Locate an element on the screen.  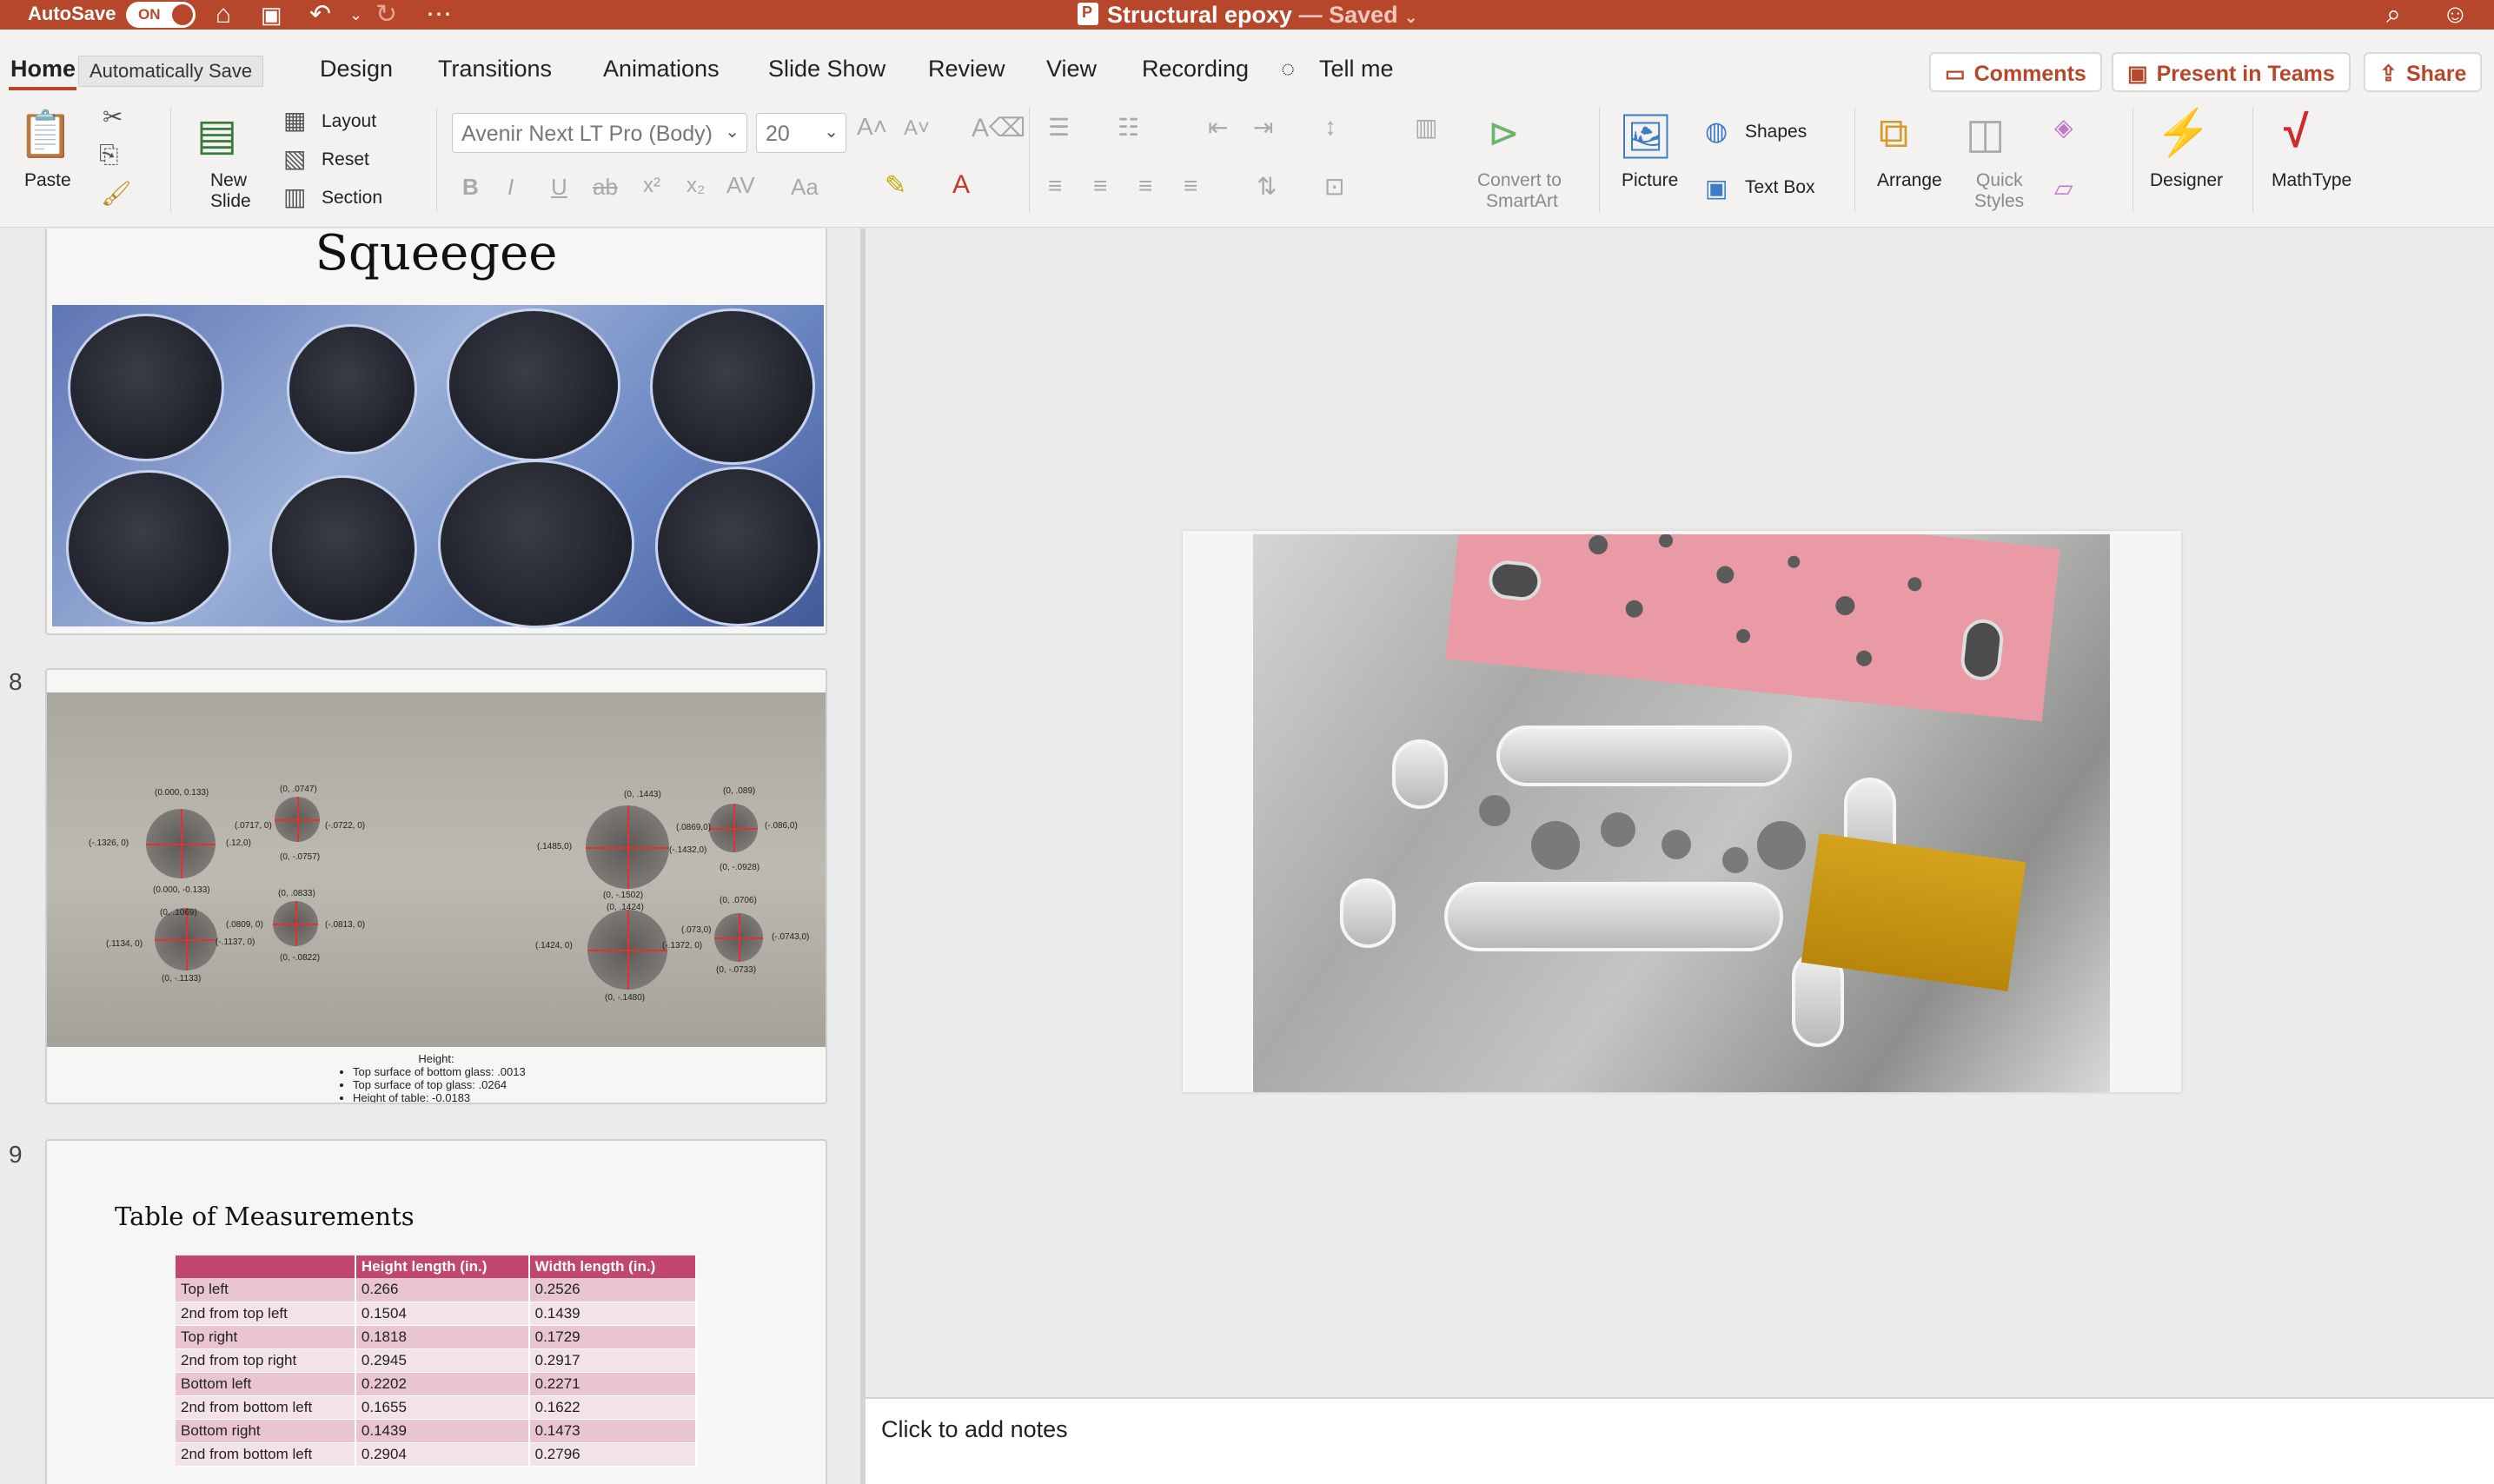
textbox-button: Text Box is located at coordinates (1780, 187).